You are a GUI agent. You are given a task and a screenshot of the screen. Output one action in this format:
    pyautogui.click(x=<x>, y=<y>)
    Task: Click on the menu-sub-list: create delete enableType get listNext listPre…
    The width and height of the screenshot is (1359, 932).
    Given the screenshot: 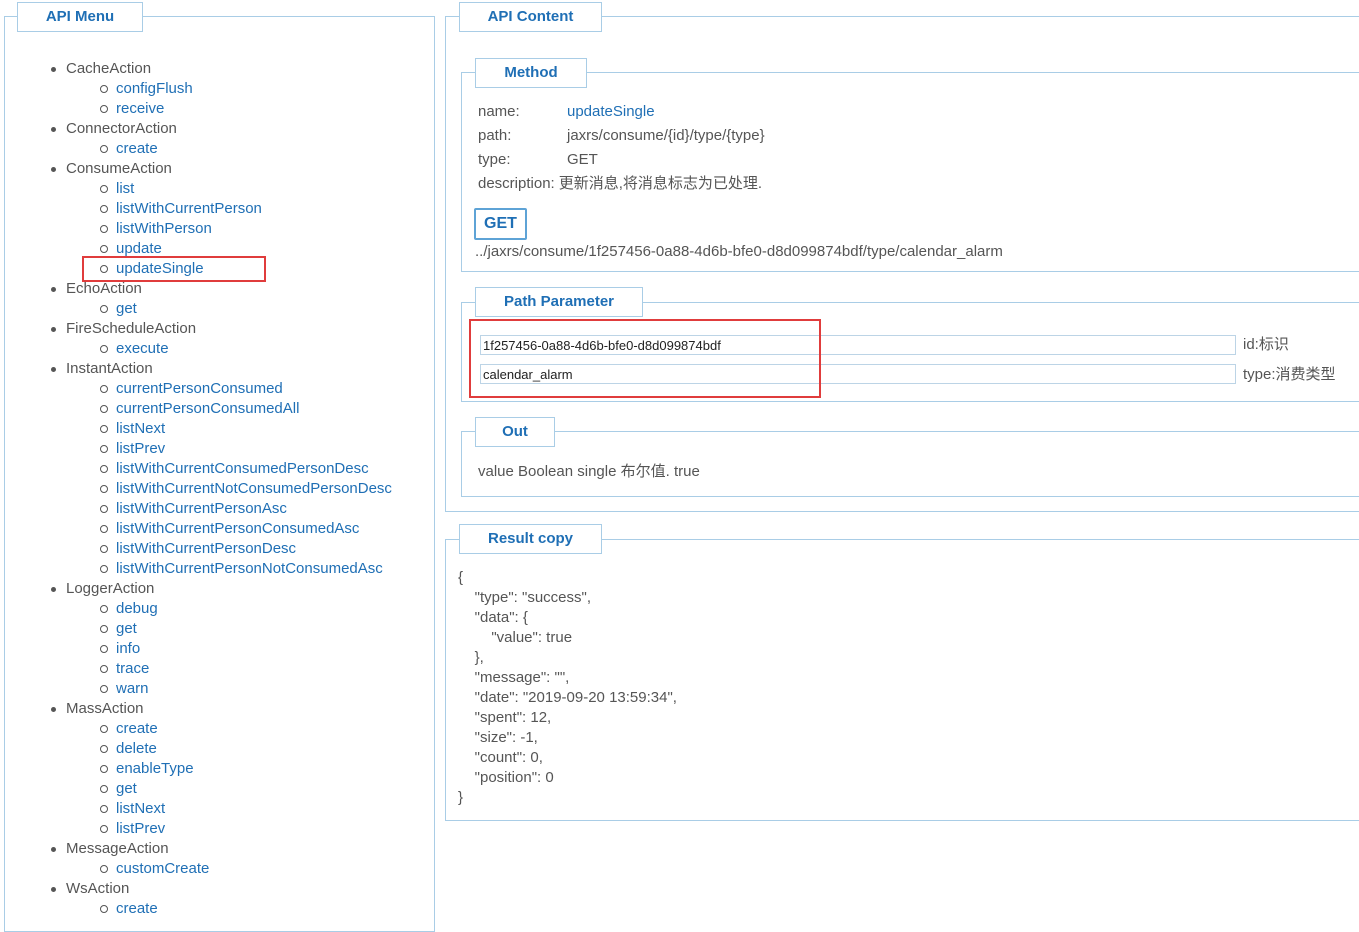 What is the action you would take?
    pyautogui.click(x=220, y=779)
    